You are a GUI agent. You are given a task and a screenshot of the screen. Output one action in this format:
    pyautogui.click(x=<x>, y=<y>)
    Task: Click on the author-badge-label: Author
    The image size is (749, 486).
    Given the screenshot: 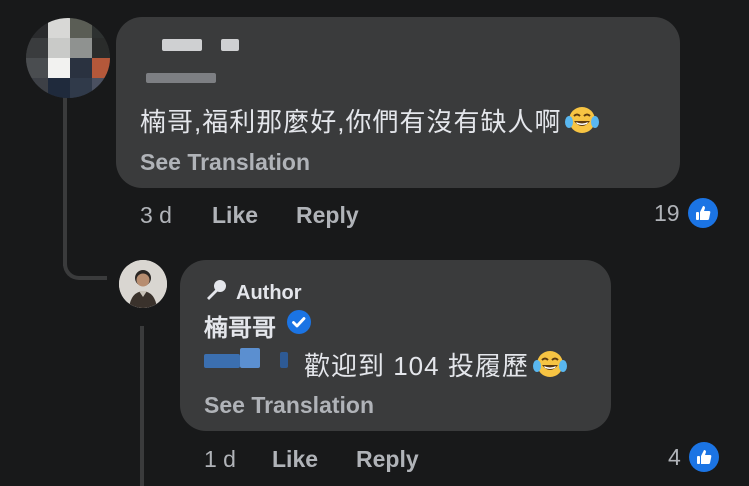 What is the action you would take?
    pyautogui.click(x=269, y=292)
    